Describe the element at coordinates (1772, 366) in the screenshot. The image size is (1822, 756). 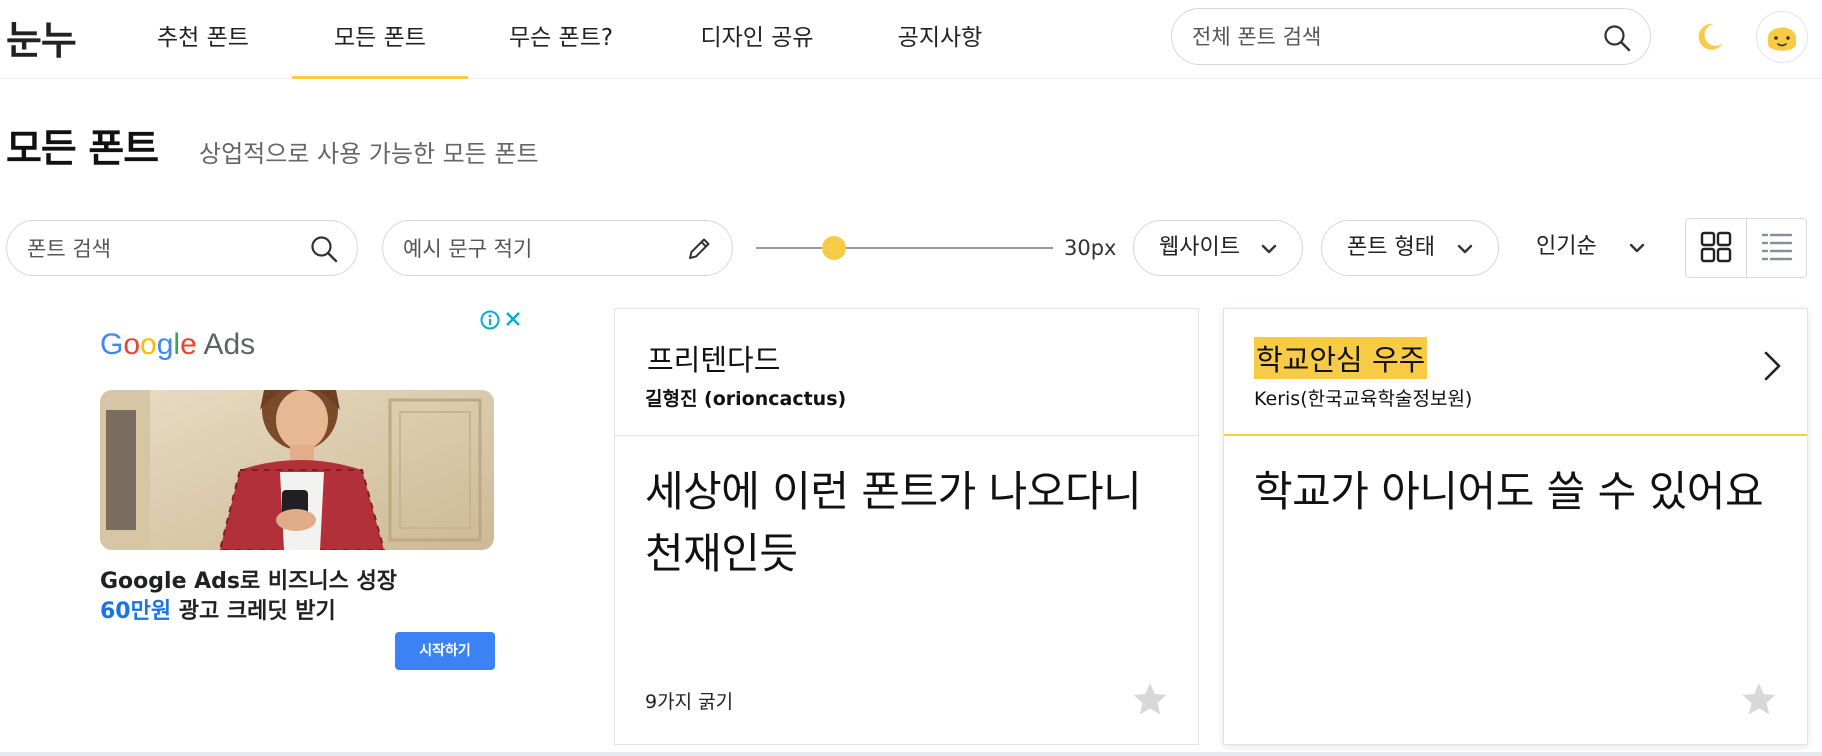
I see `chevron-right-icon` at that location.